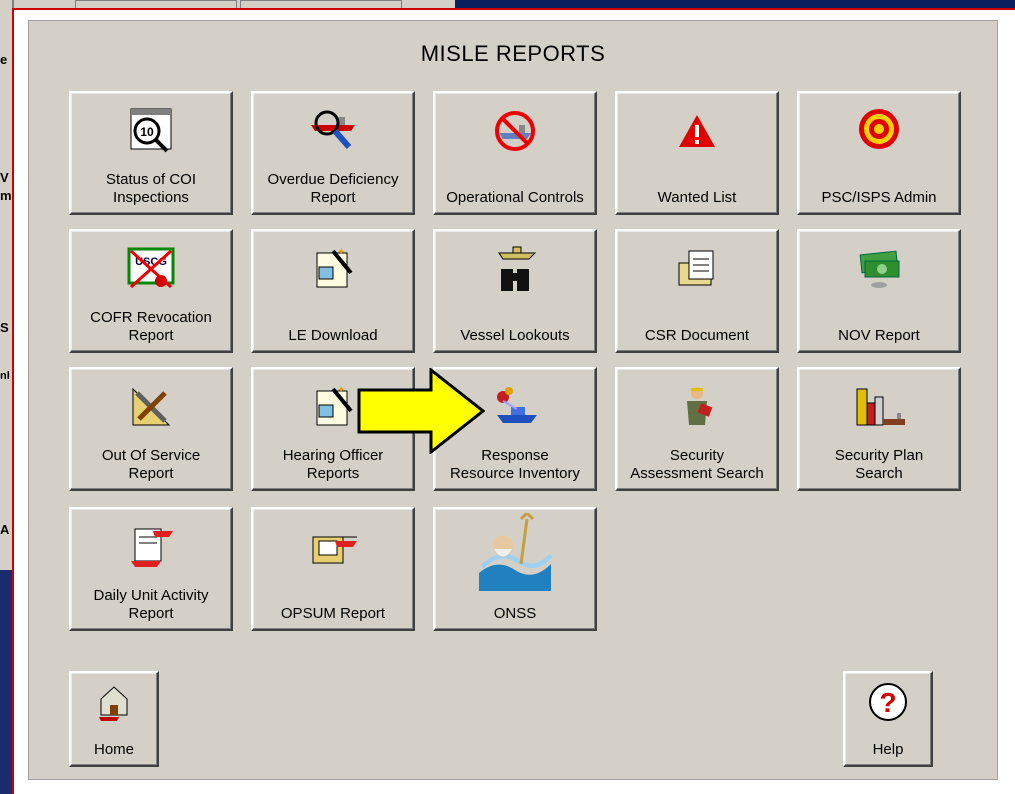  I want to click on csr-document-label: CSR Document, so click(697, 335).